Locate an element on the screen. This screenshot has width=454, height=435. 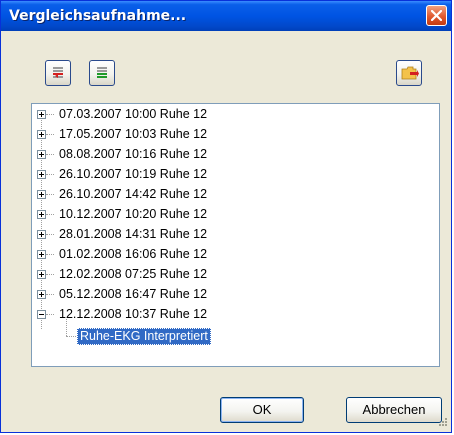
tree-item-label: 07.03.2007 10:00 Ruhe 12 is located at coordinates (133, 114).